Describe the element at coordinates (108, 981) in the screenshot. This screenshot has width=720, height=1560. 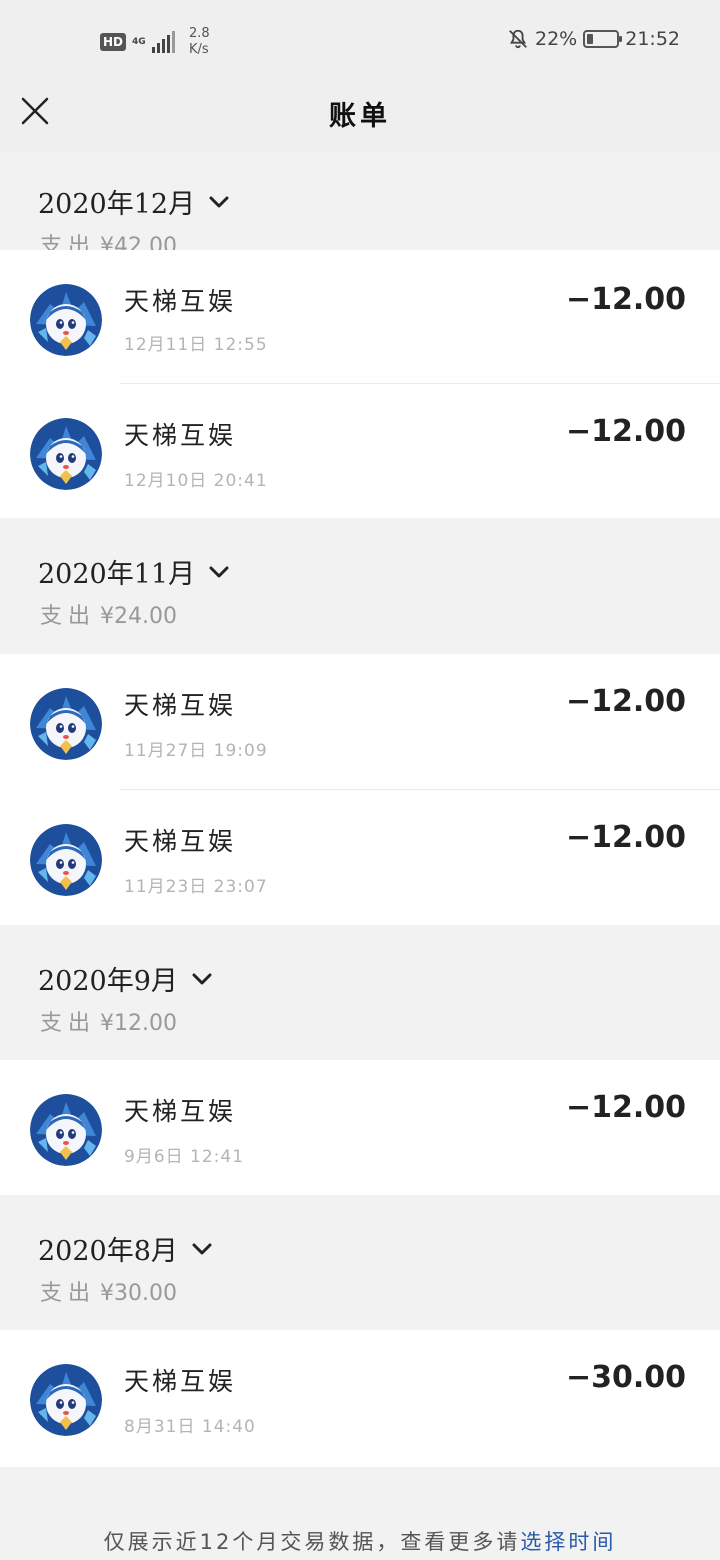
I see `month-title: 2020年9月` at that location.